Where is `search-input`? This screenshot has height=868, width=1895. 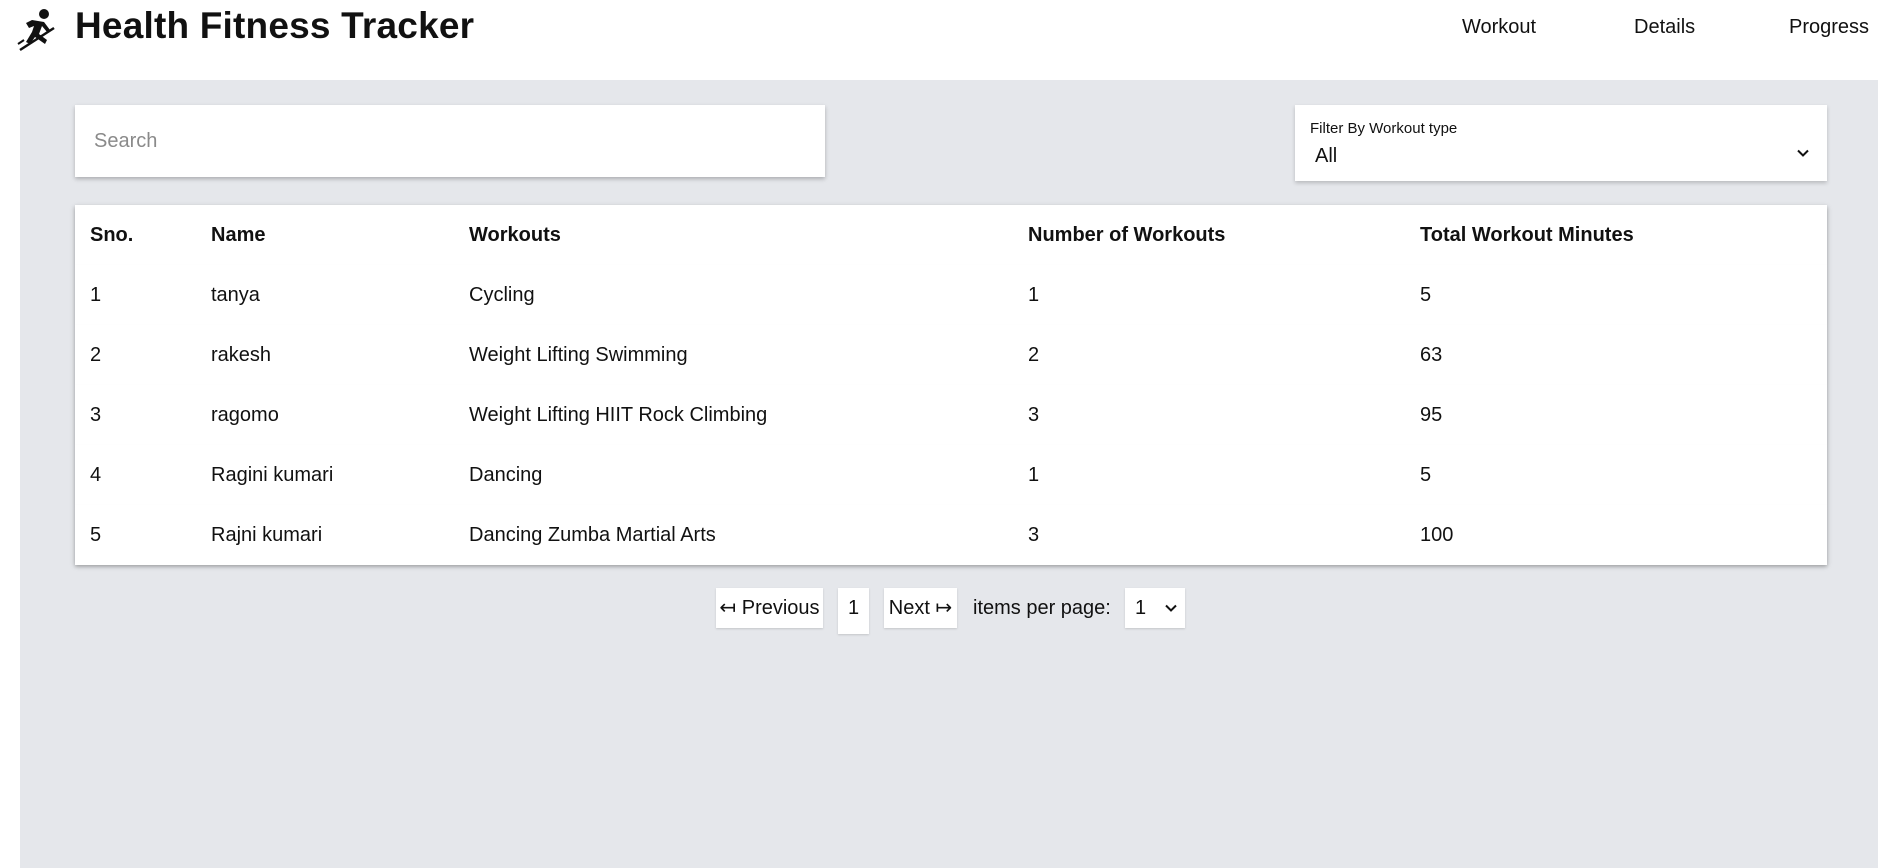
search-input is located at coordinates (450, 141).